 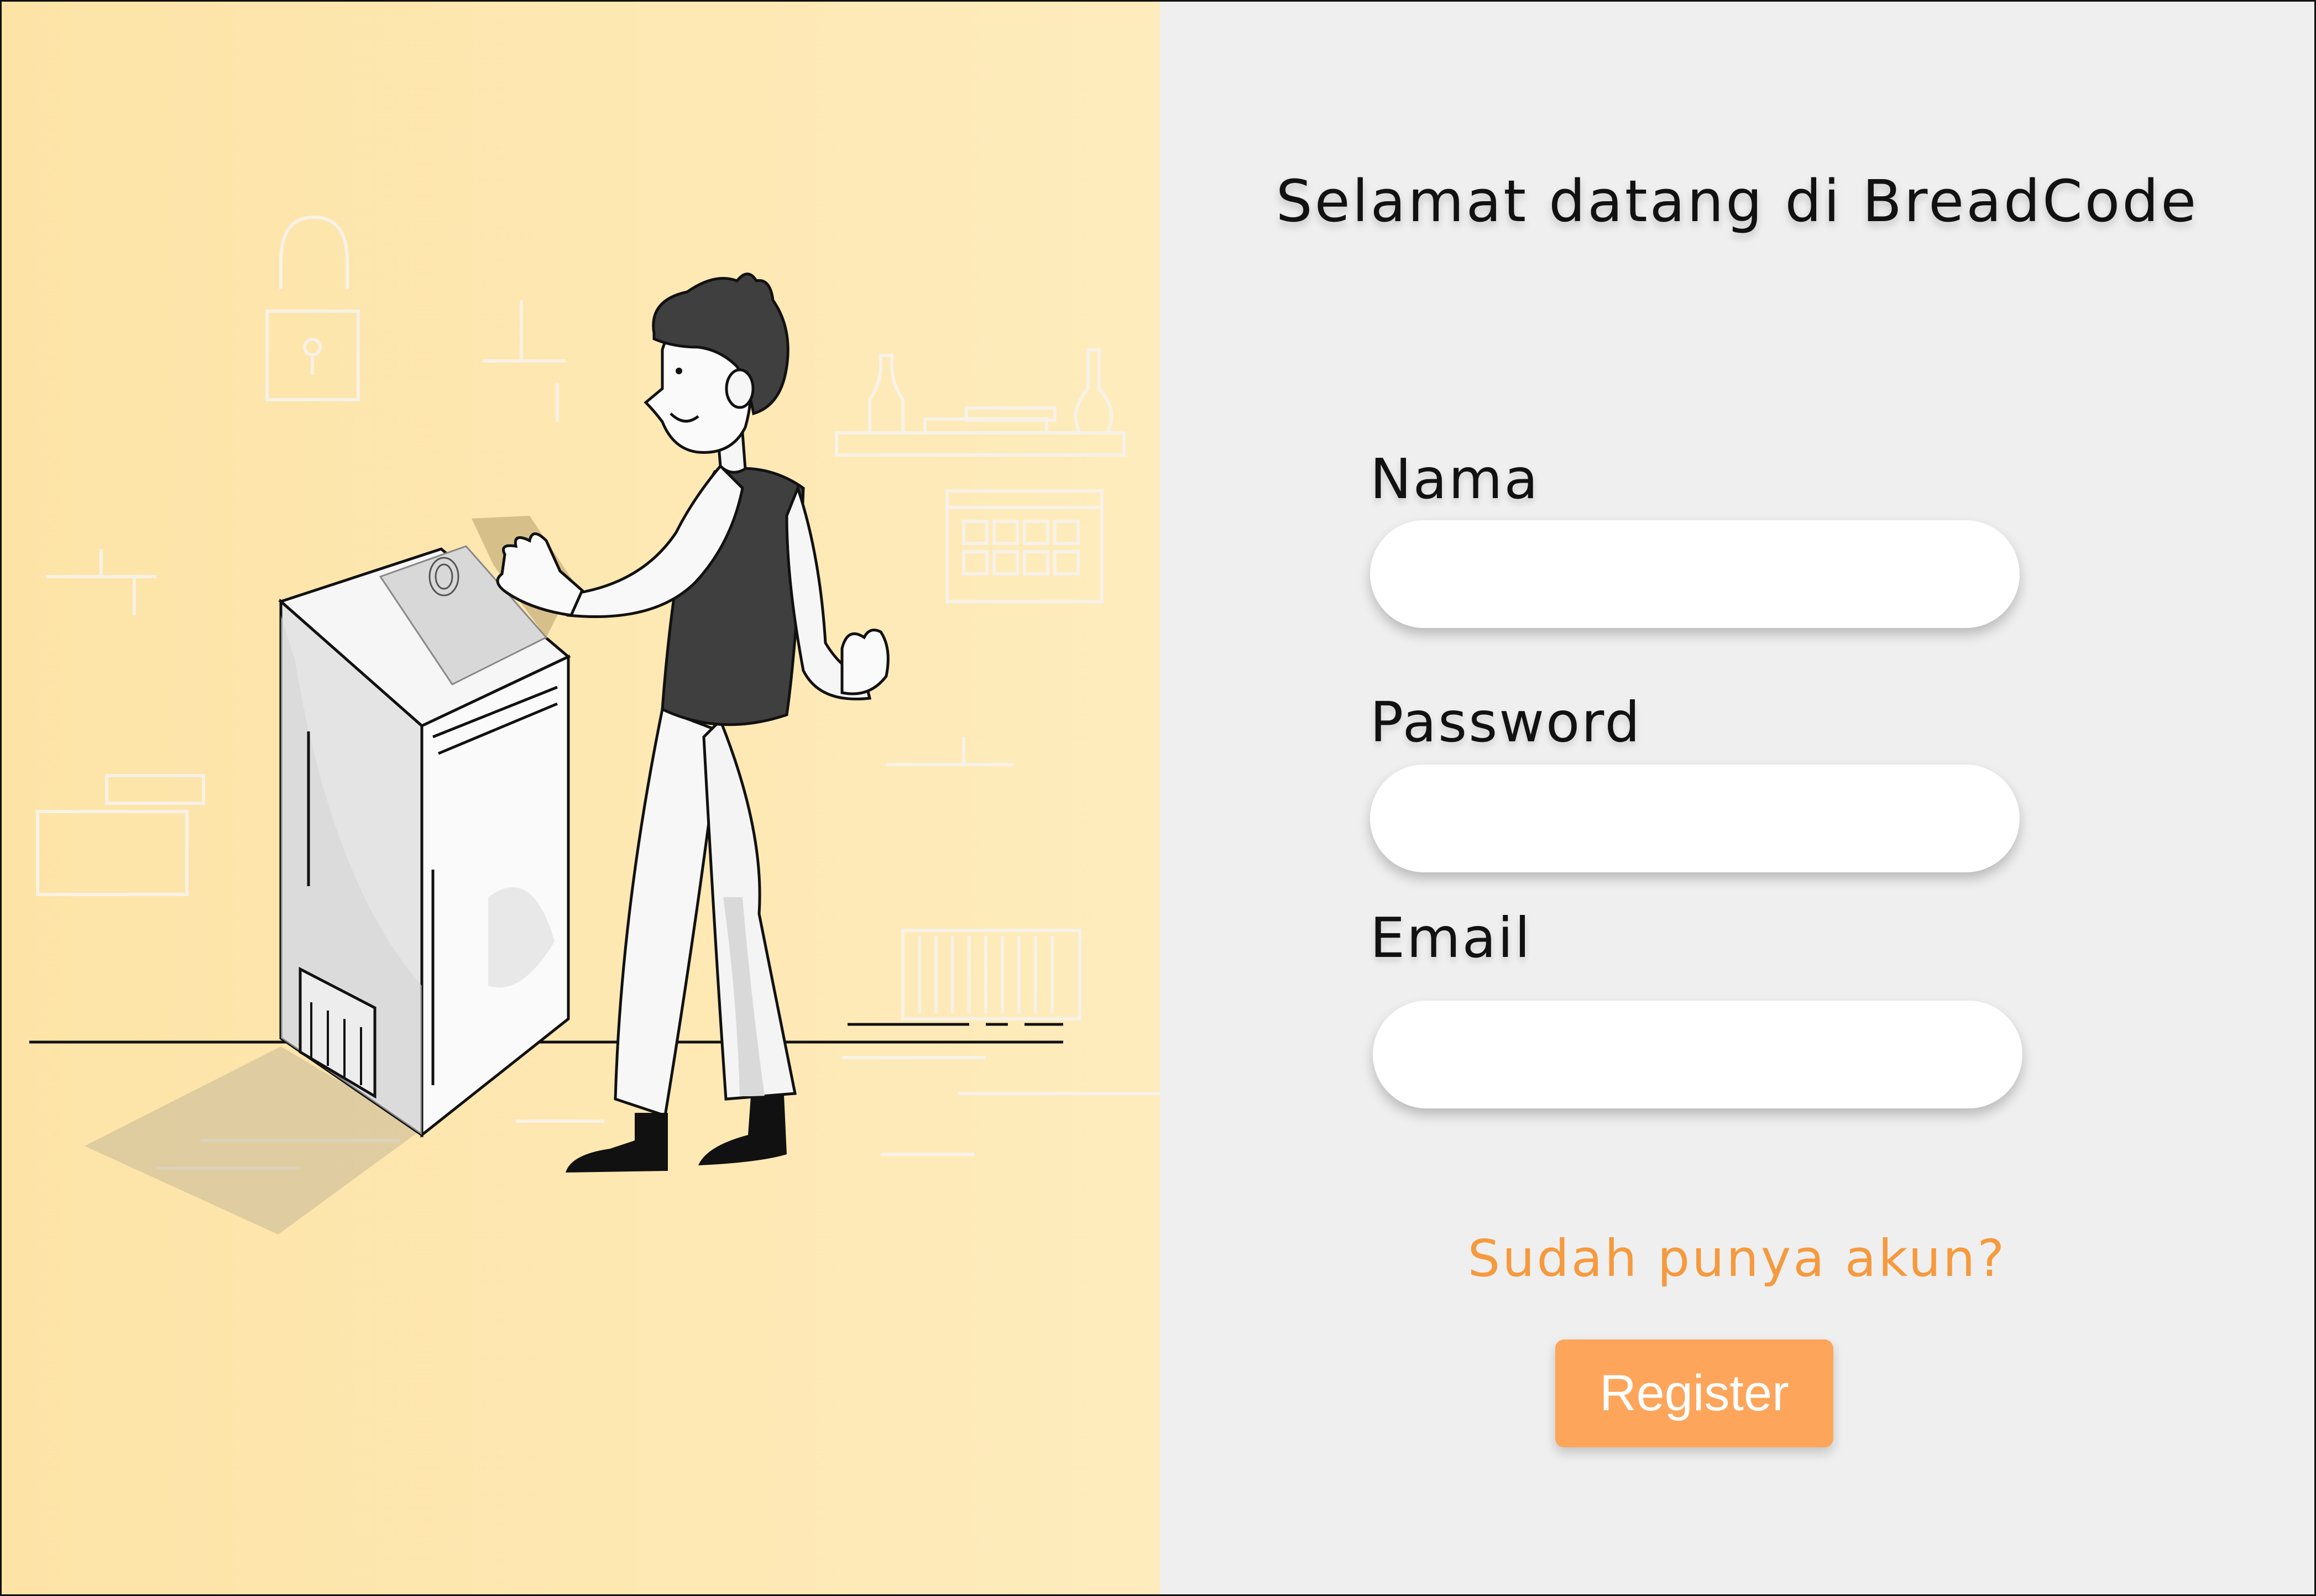 I want to click on email-input, so click(x=1698, y=1054).